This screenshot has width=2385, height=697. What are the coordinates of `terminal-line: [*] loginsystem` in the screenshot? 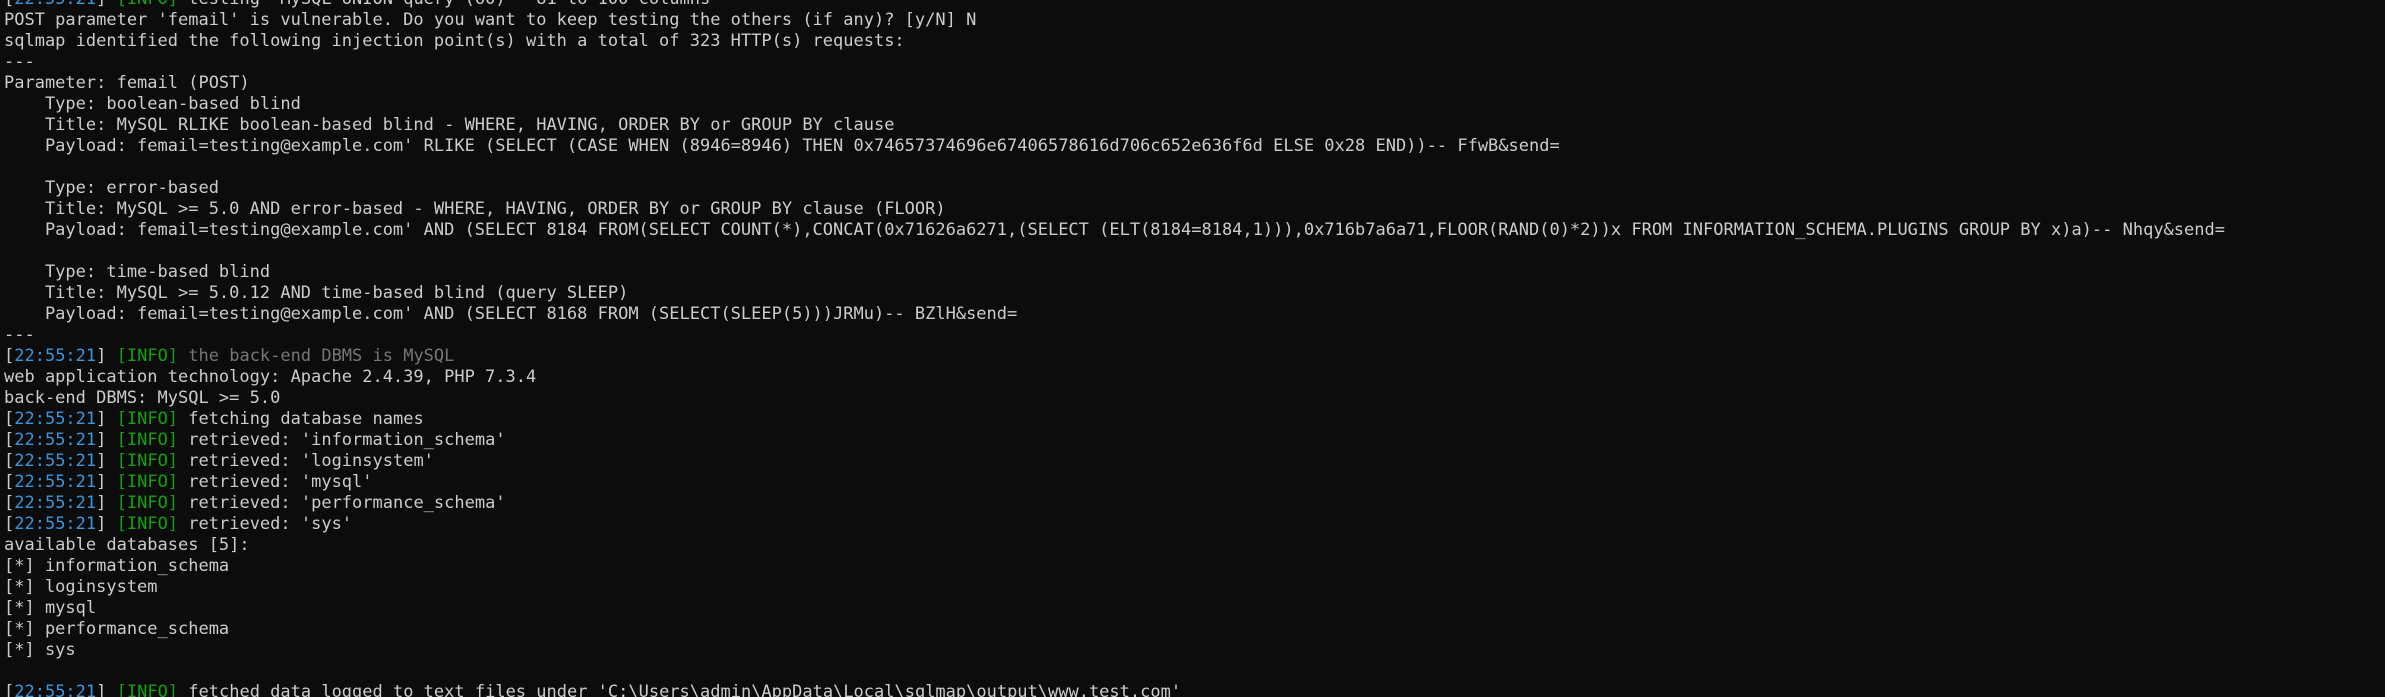 It's located at (1114, 587).